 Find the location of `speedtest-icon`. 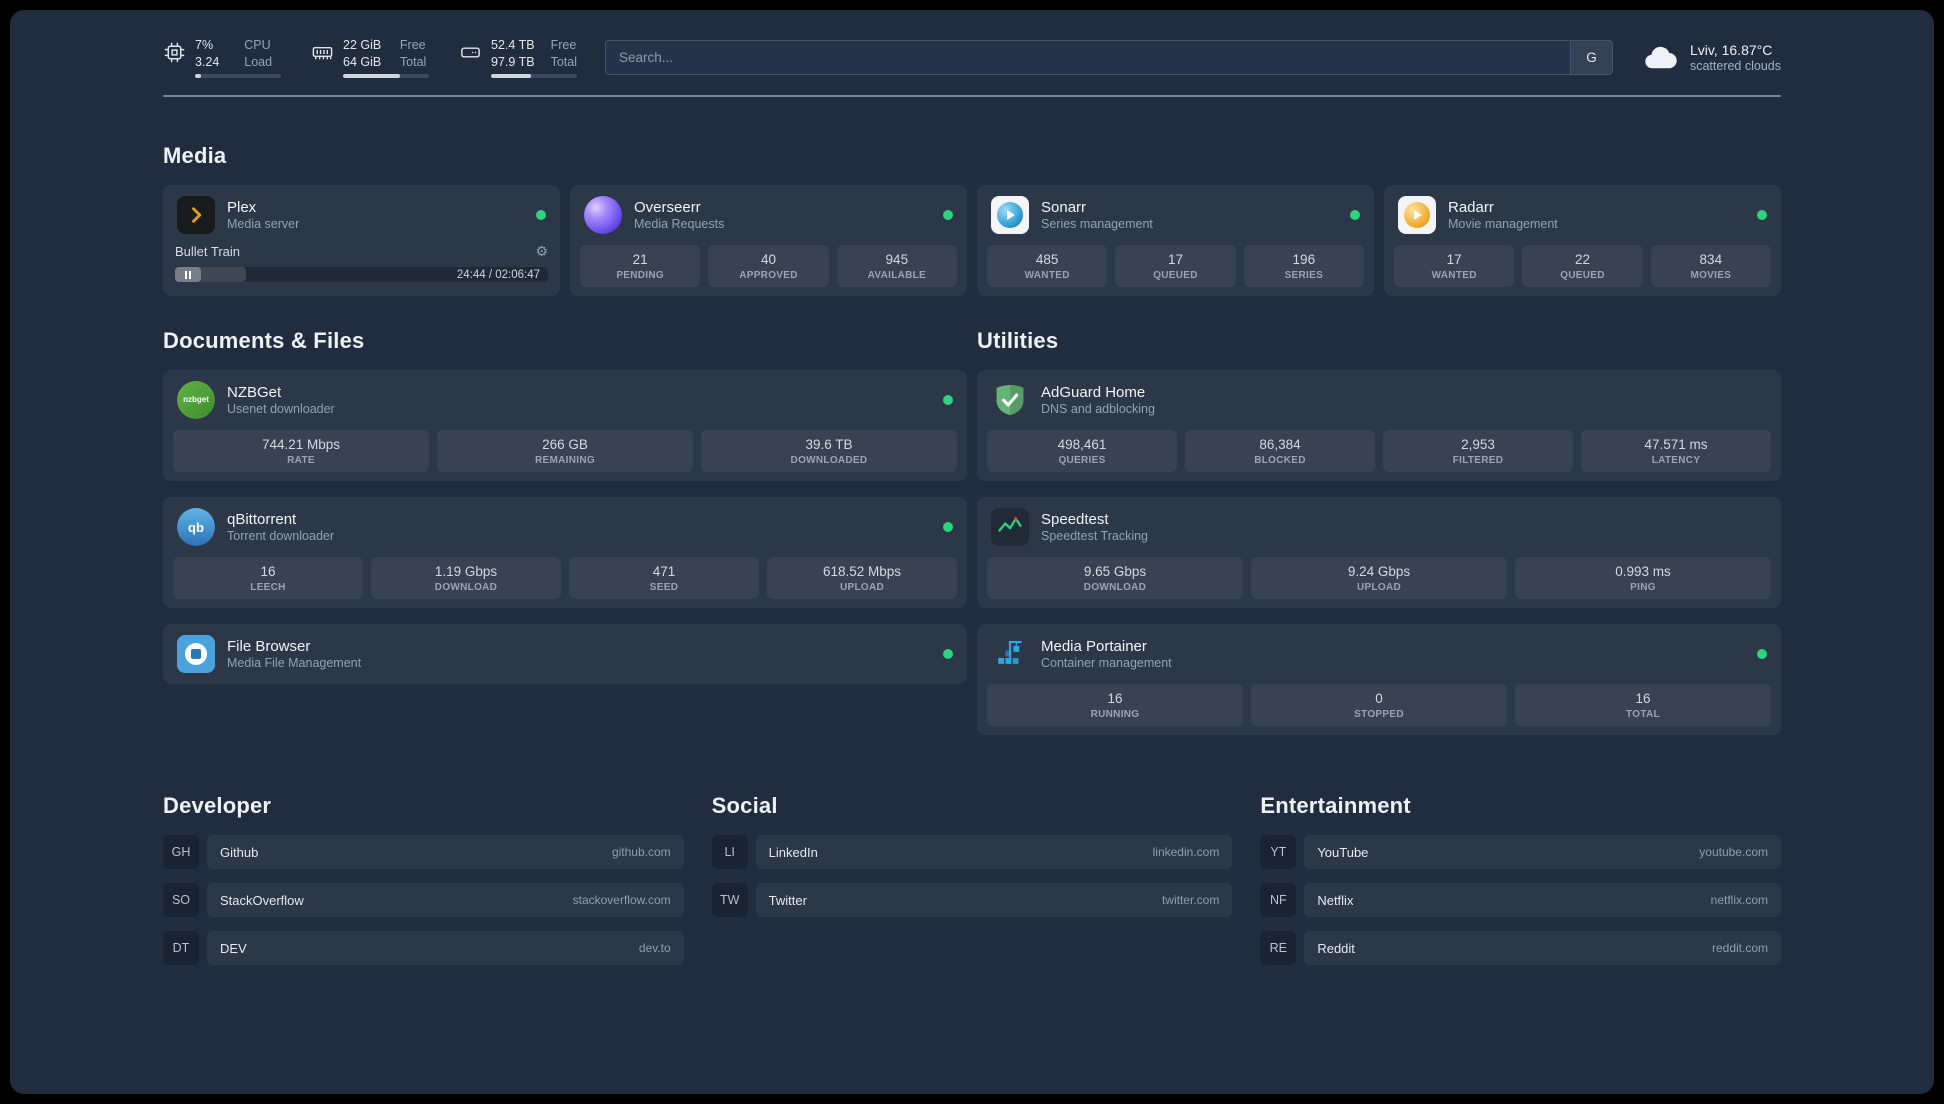

speedtest-icon is located at coordinates (1010, 527).